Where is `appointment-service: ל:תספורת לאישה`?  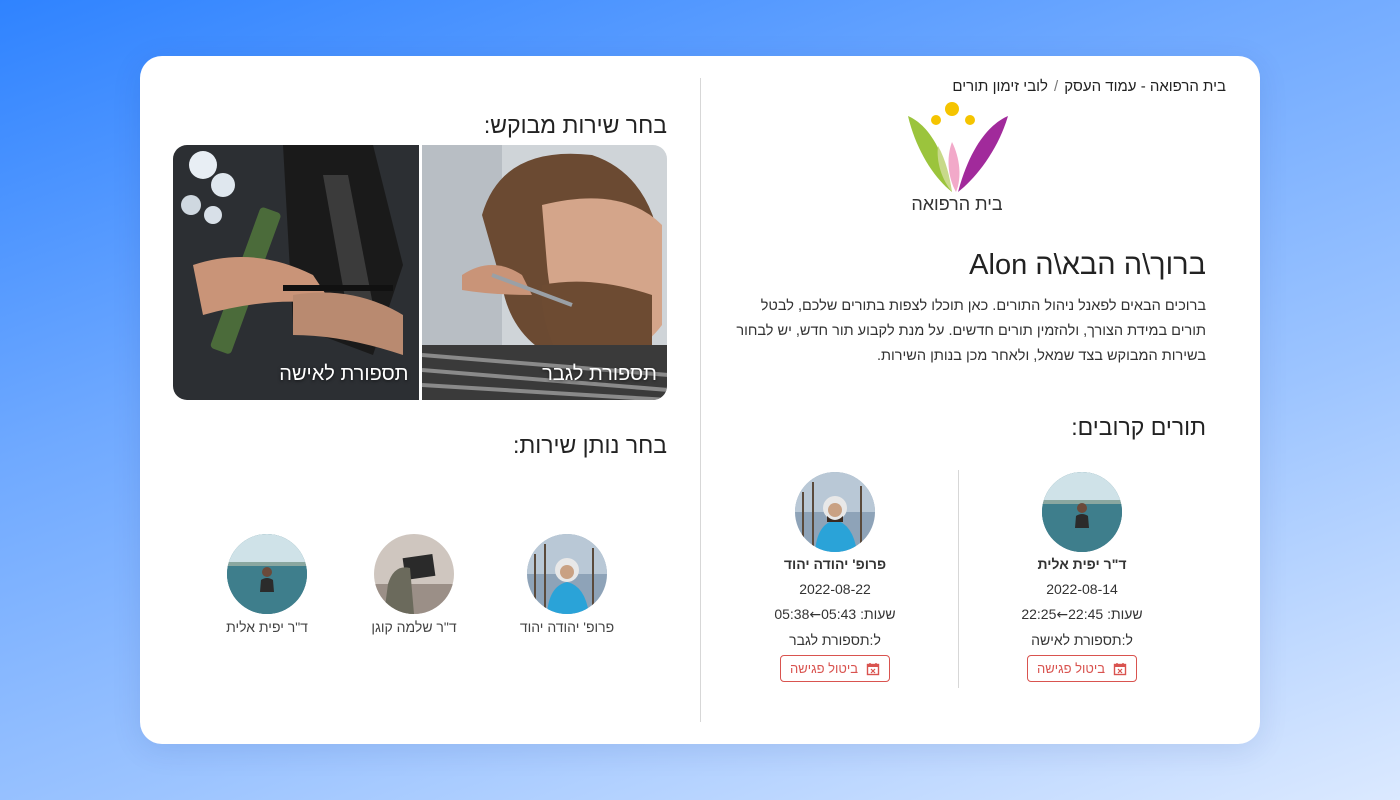
appointment-service: ל:תספורת לאישה is located at coordinates (1082, 640).